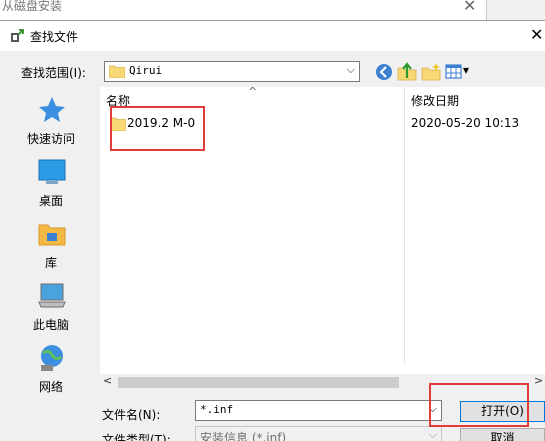  I want to click on filename-label: 文件名(N):, so click(131, 415).